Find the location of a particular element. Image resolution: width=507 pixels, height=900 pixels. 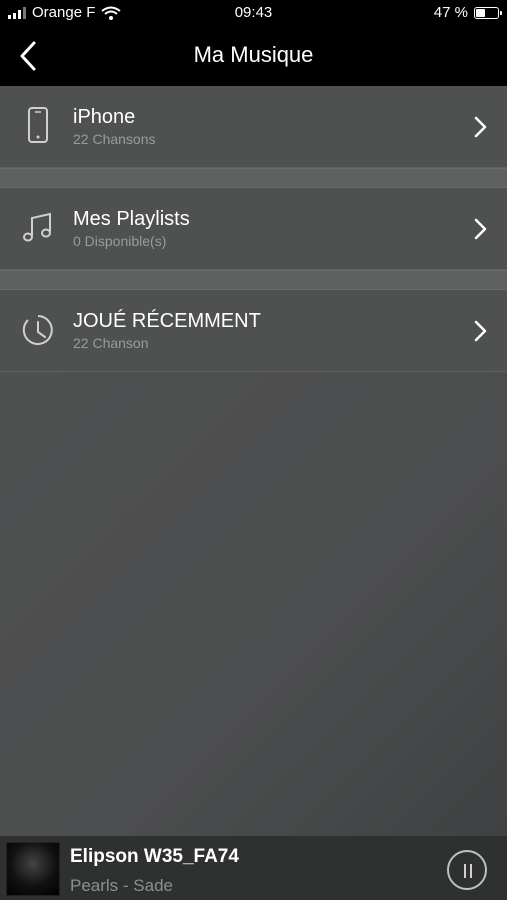

battery-icon is located at coordinates (488, 12).